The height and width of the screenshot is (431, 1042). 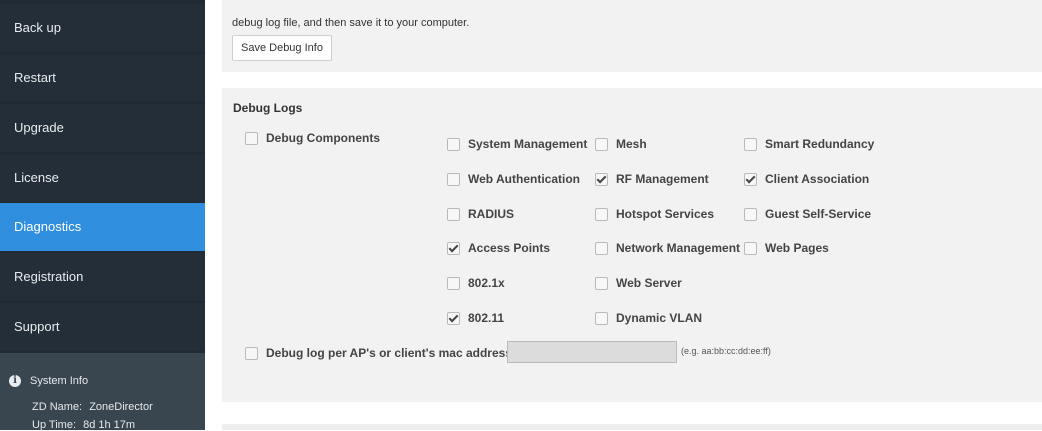 I want to click on checkbox-access-points: Access Points, so click(x=498, y=248).